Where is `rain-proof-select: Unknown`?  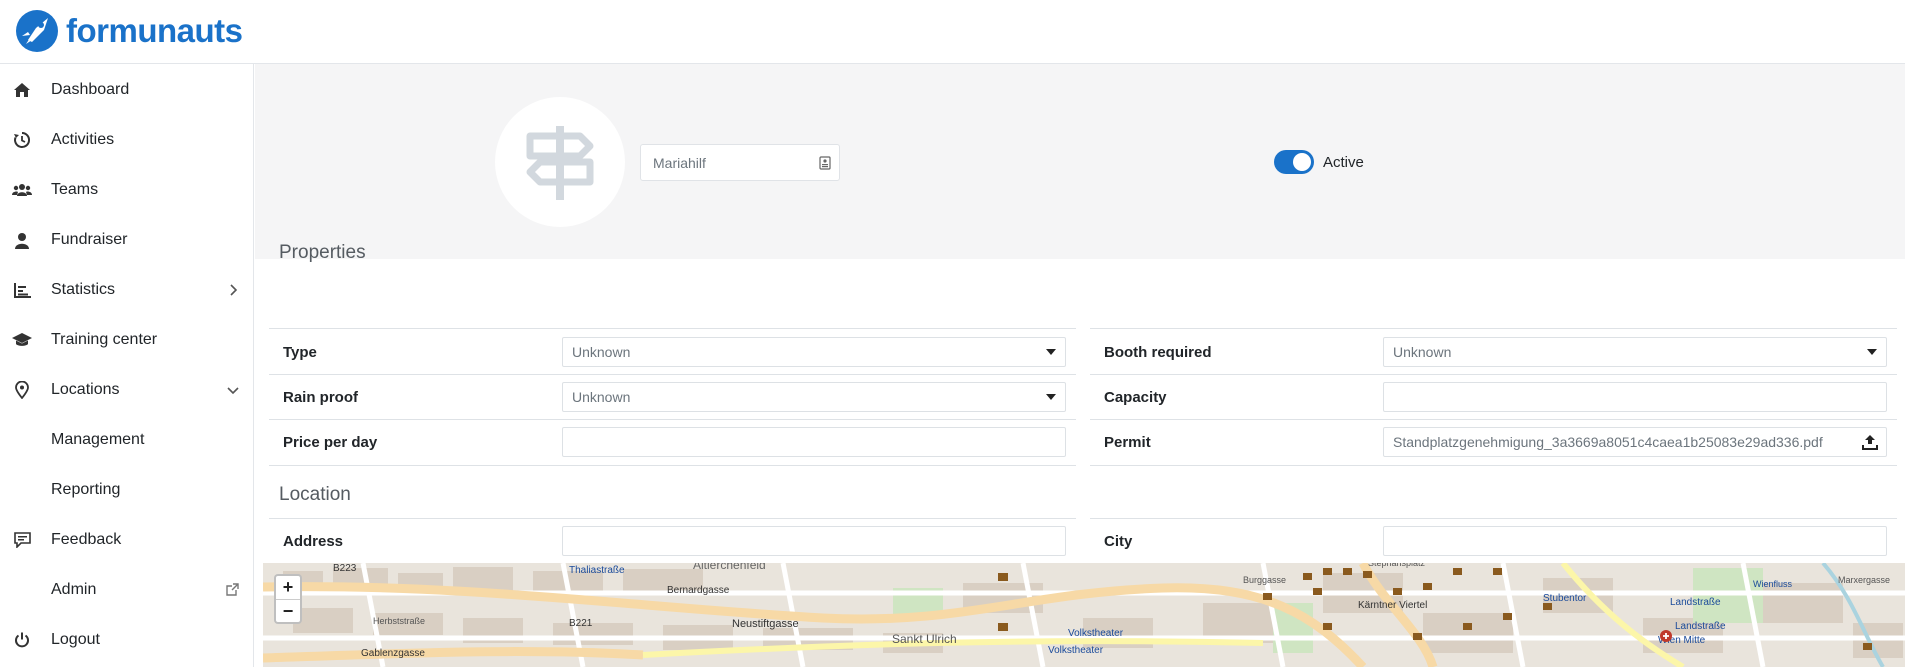 rain-proof-select: Unknown is located at coordinates (814, 397).